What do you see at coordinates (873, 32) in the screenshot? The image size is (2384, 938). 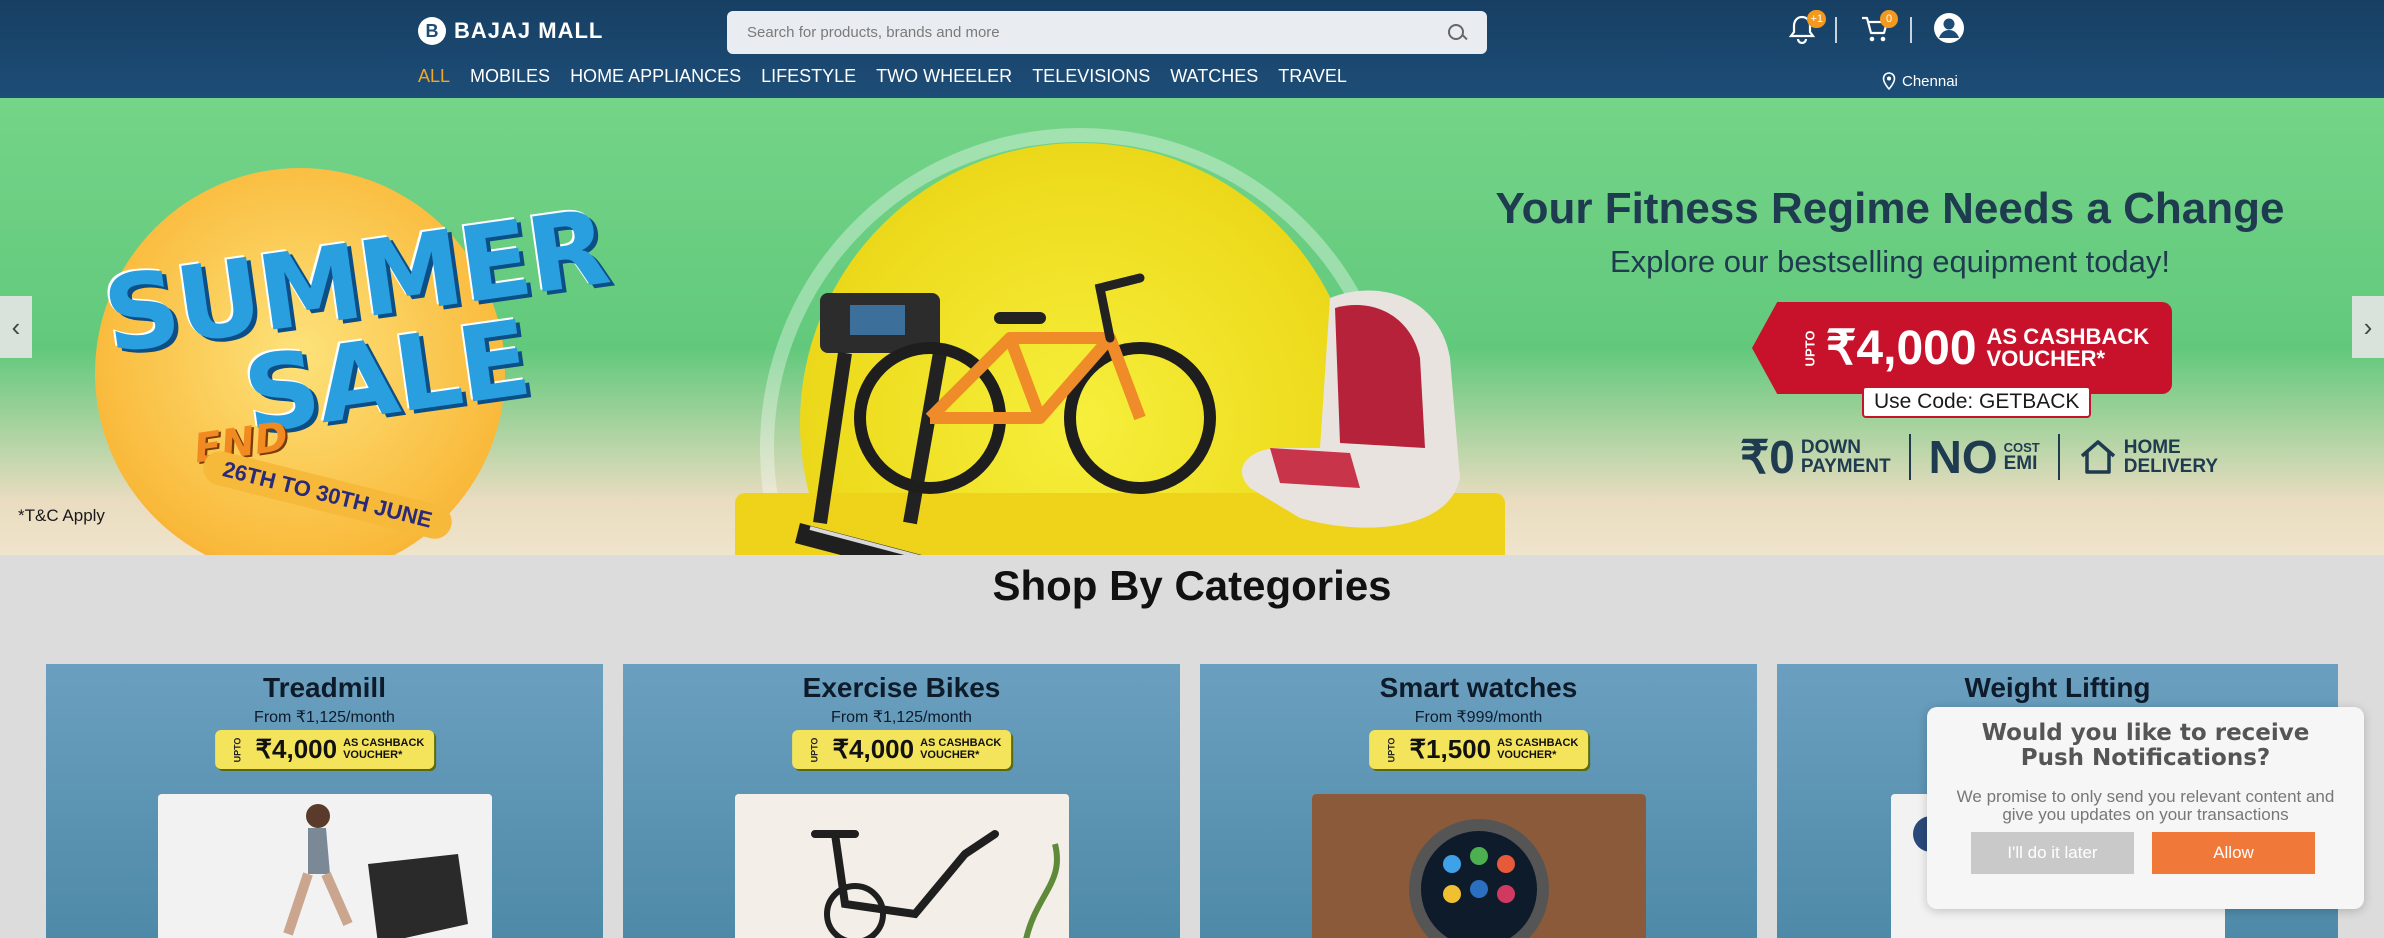 I see `search-placeholder: Search for products, brands and more` at bounding box center [873, 32].